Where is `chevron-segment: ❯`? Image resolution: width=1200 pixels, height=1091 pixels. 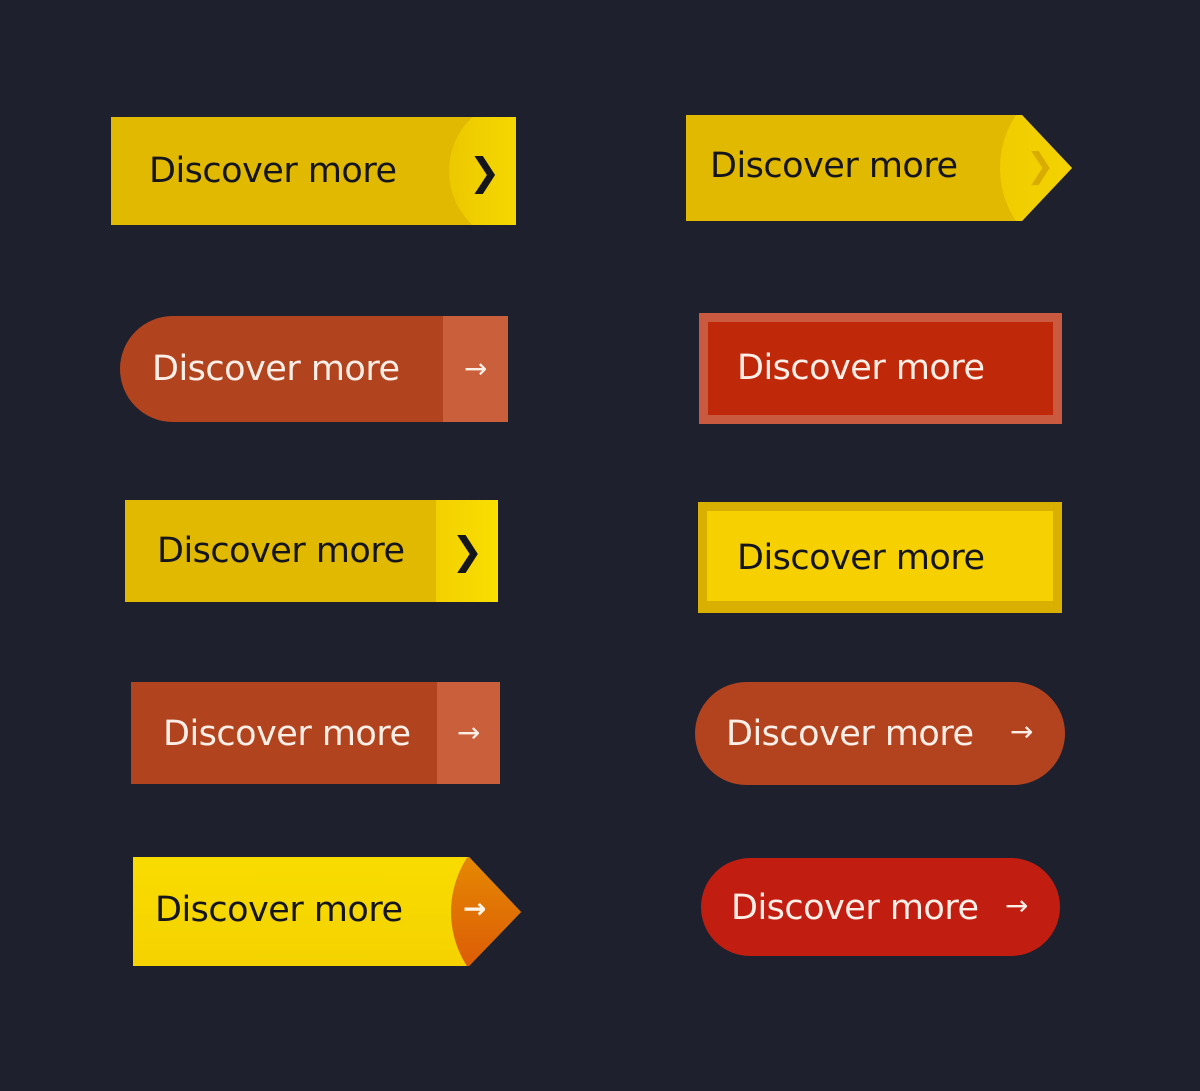
chevron-segment: ❯ is located at coordinates (467, 551).